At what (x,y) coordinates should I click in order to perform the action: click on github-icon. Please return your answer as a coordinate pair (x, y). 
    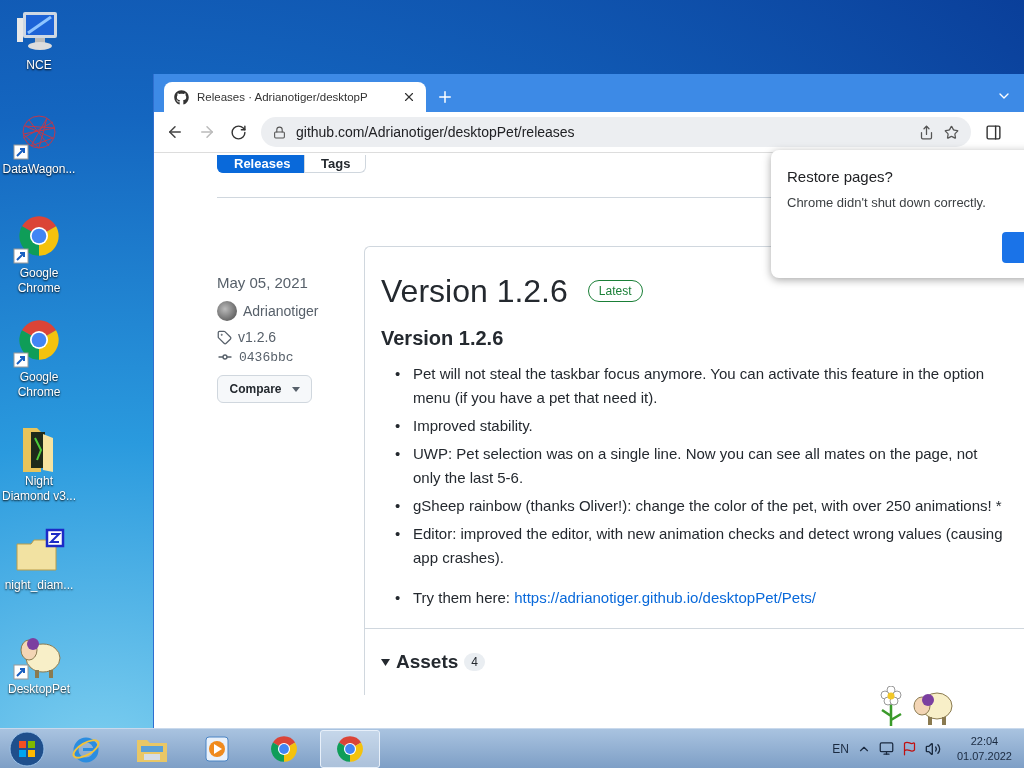
    Looking at the image, I should click on (181, 97).